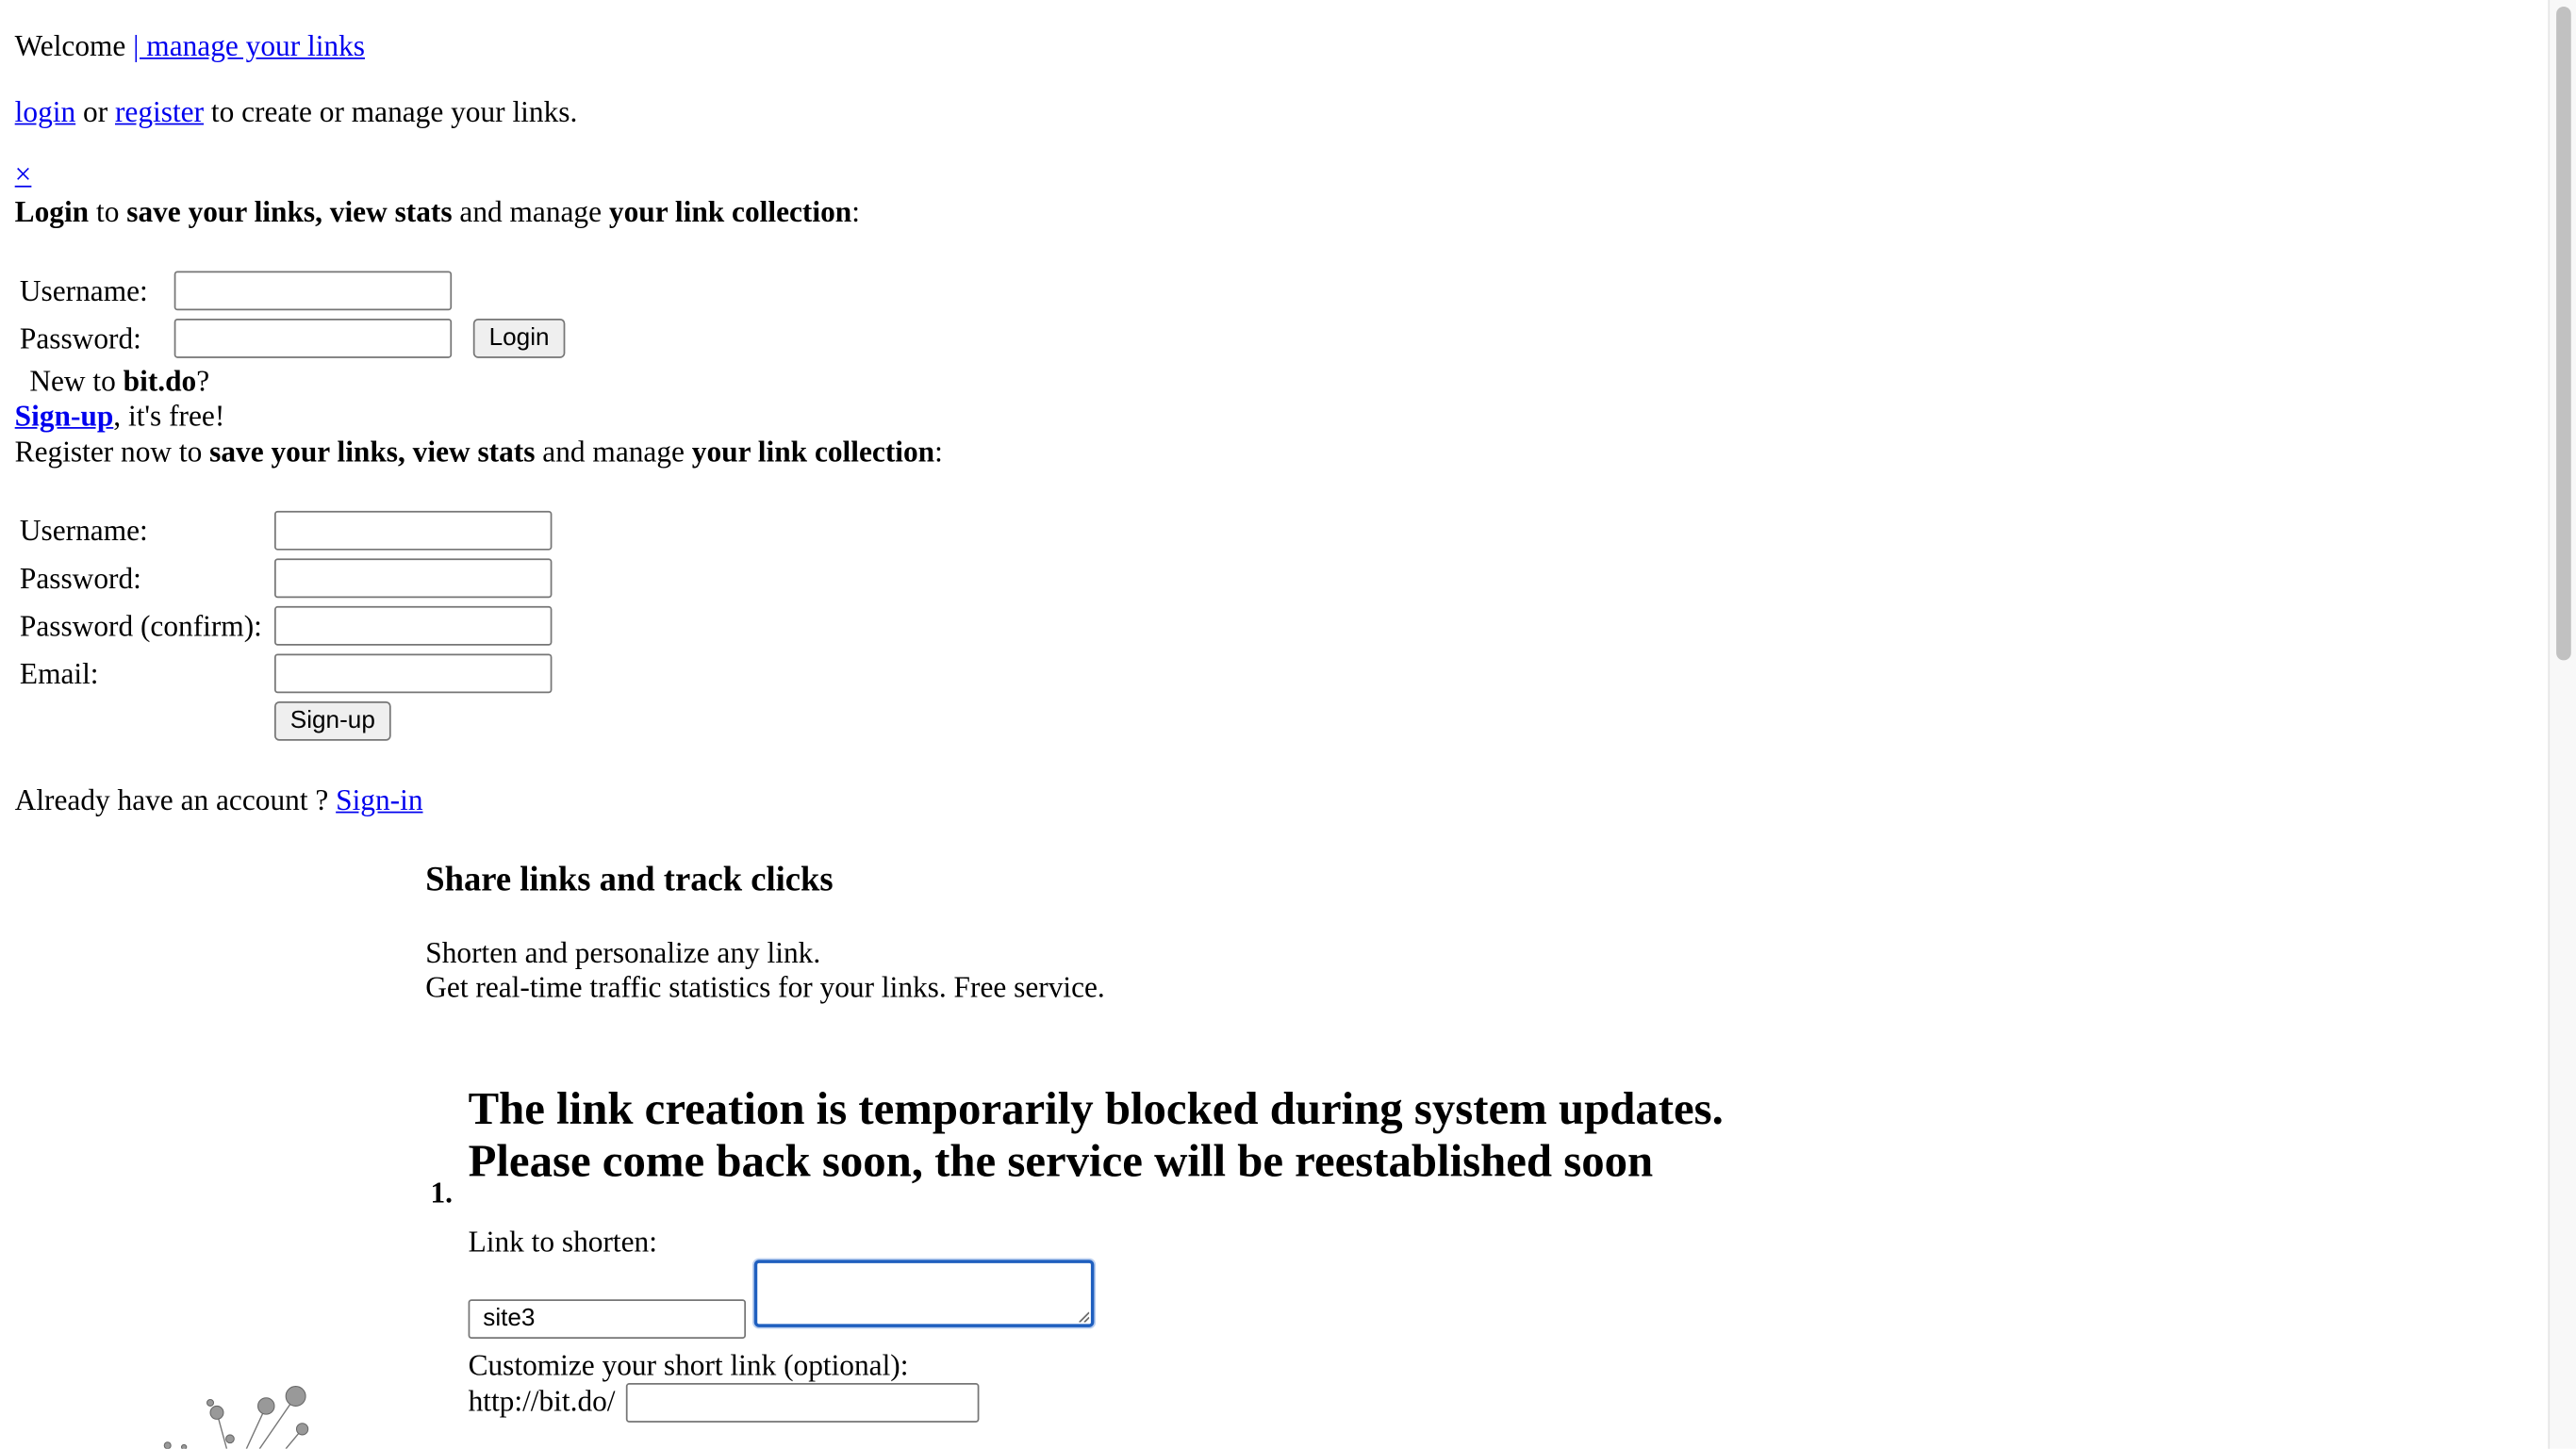 This screenshot has width=2576, height=1449. Describe the element at coordinates (413, 673) in the screenshot. I see `signup-email-input` at that location.